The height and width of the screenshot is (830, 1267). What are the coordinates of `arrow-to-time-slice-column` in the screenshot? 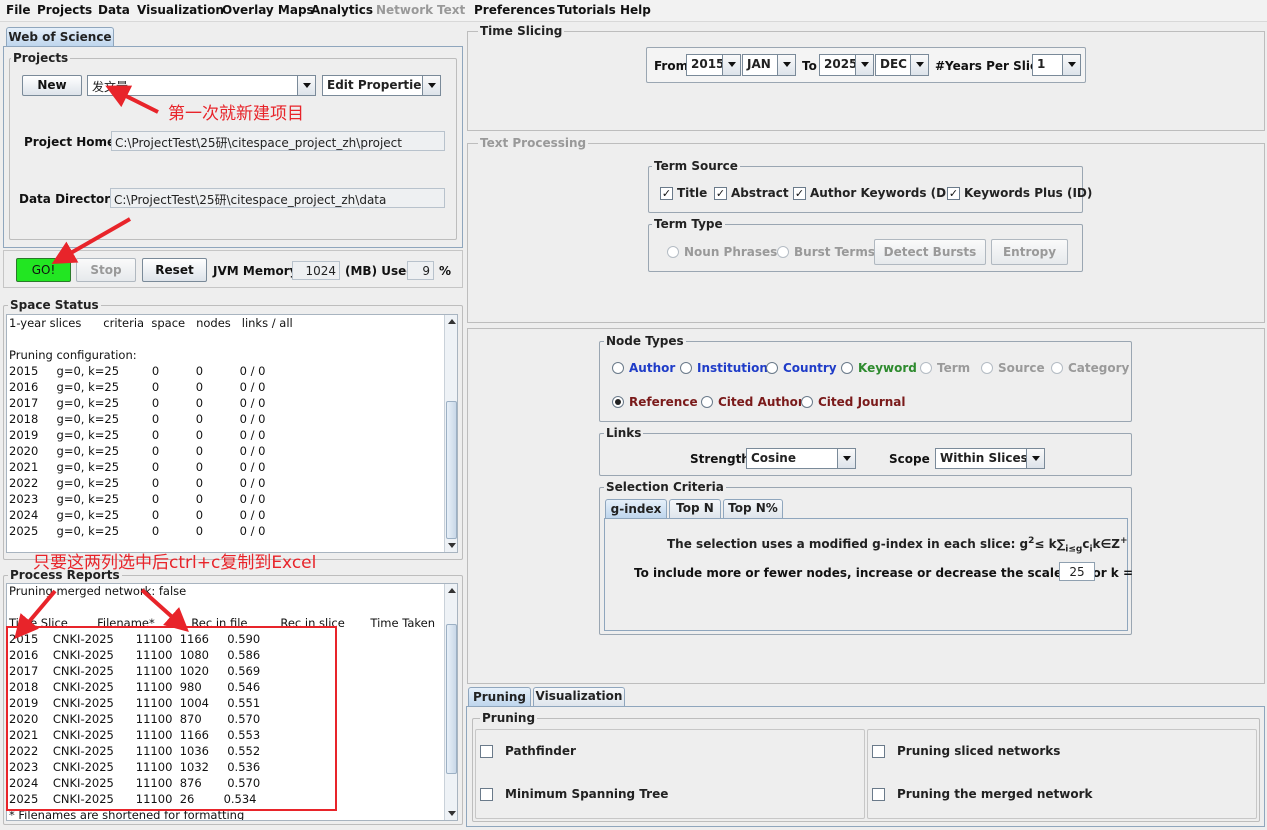 It's located at (35, 614).